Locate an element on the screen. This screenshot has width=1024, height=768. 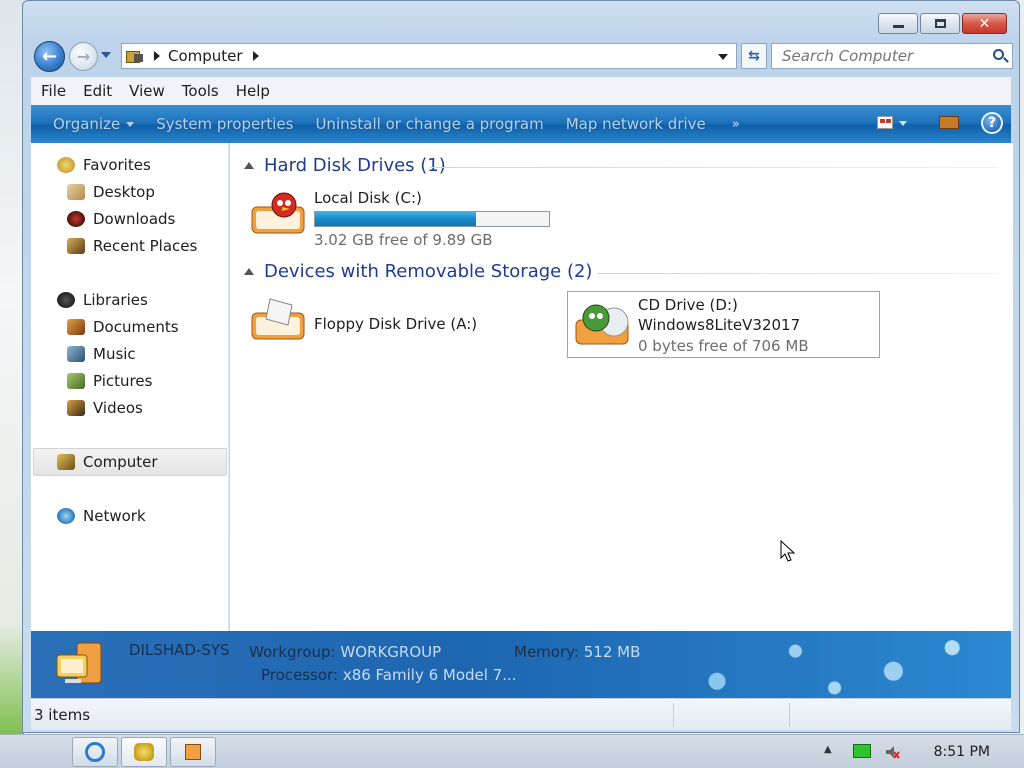
menu-help: Help is located at coordinates (253, 91).